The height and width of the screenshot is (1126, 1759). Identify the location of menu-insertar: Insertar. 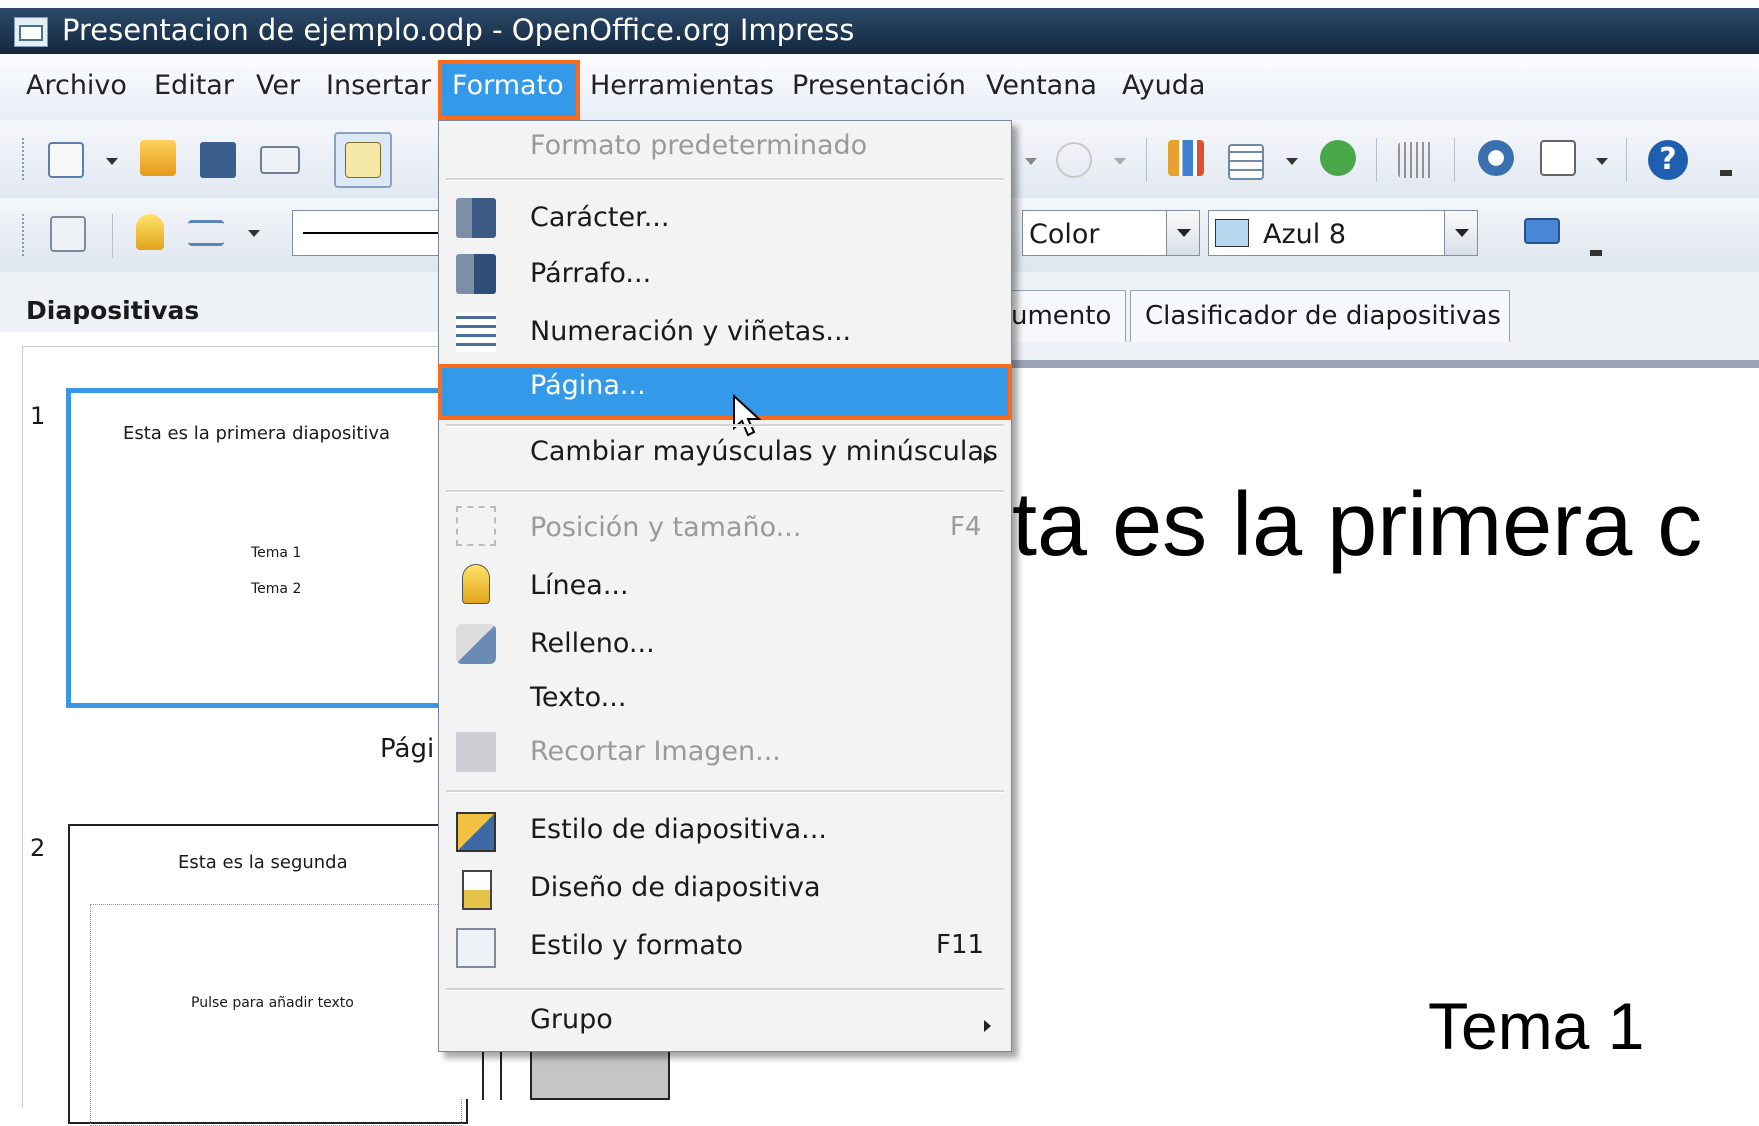
(378, 85).